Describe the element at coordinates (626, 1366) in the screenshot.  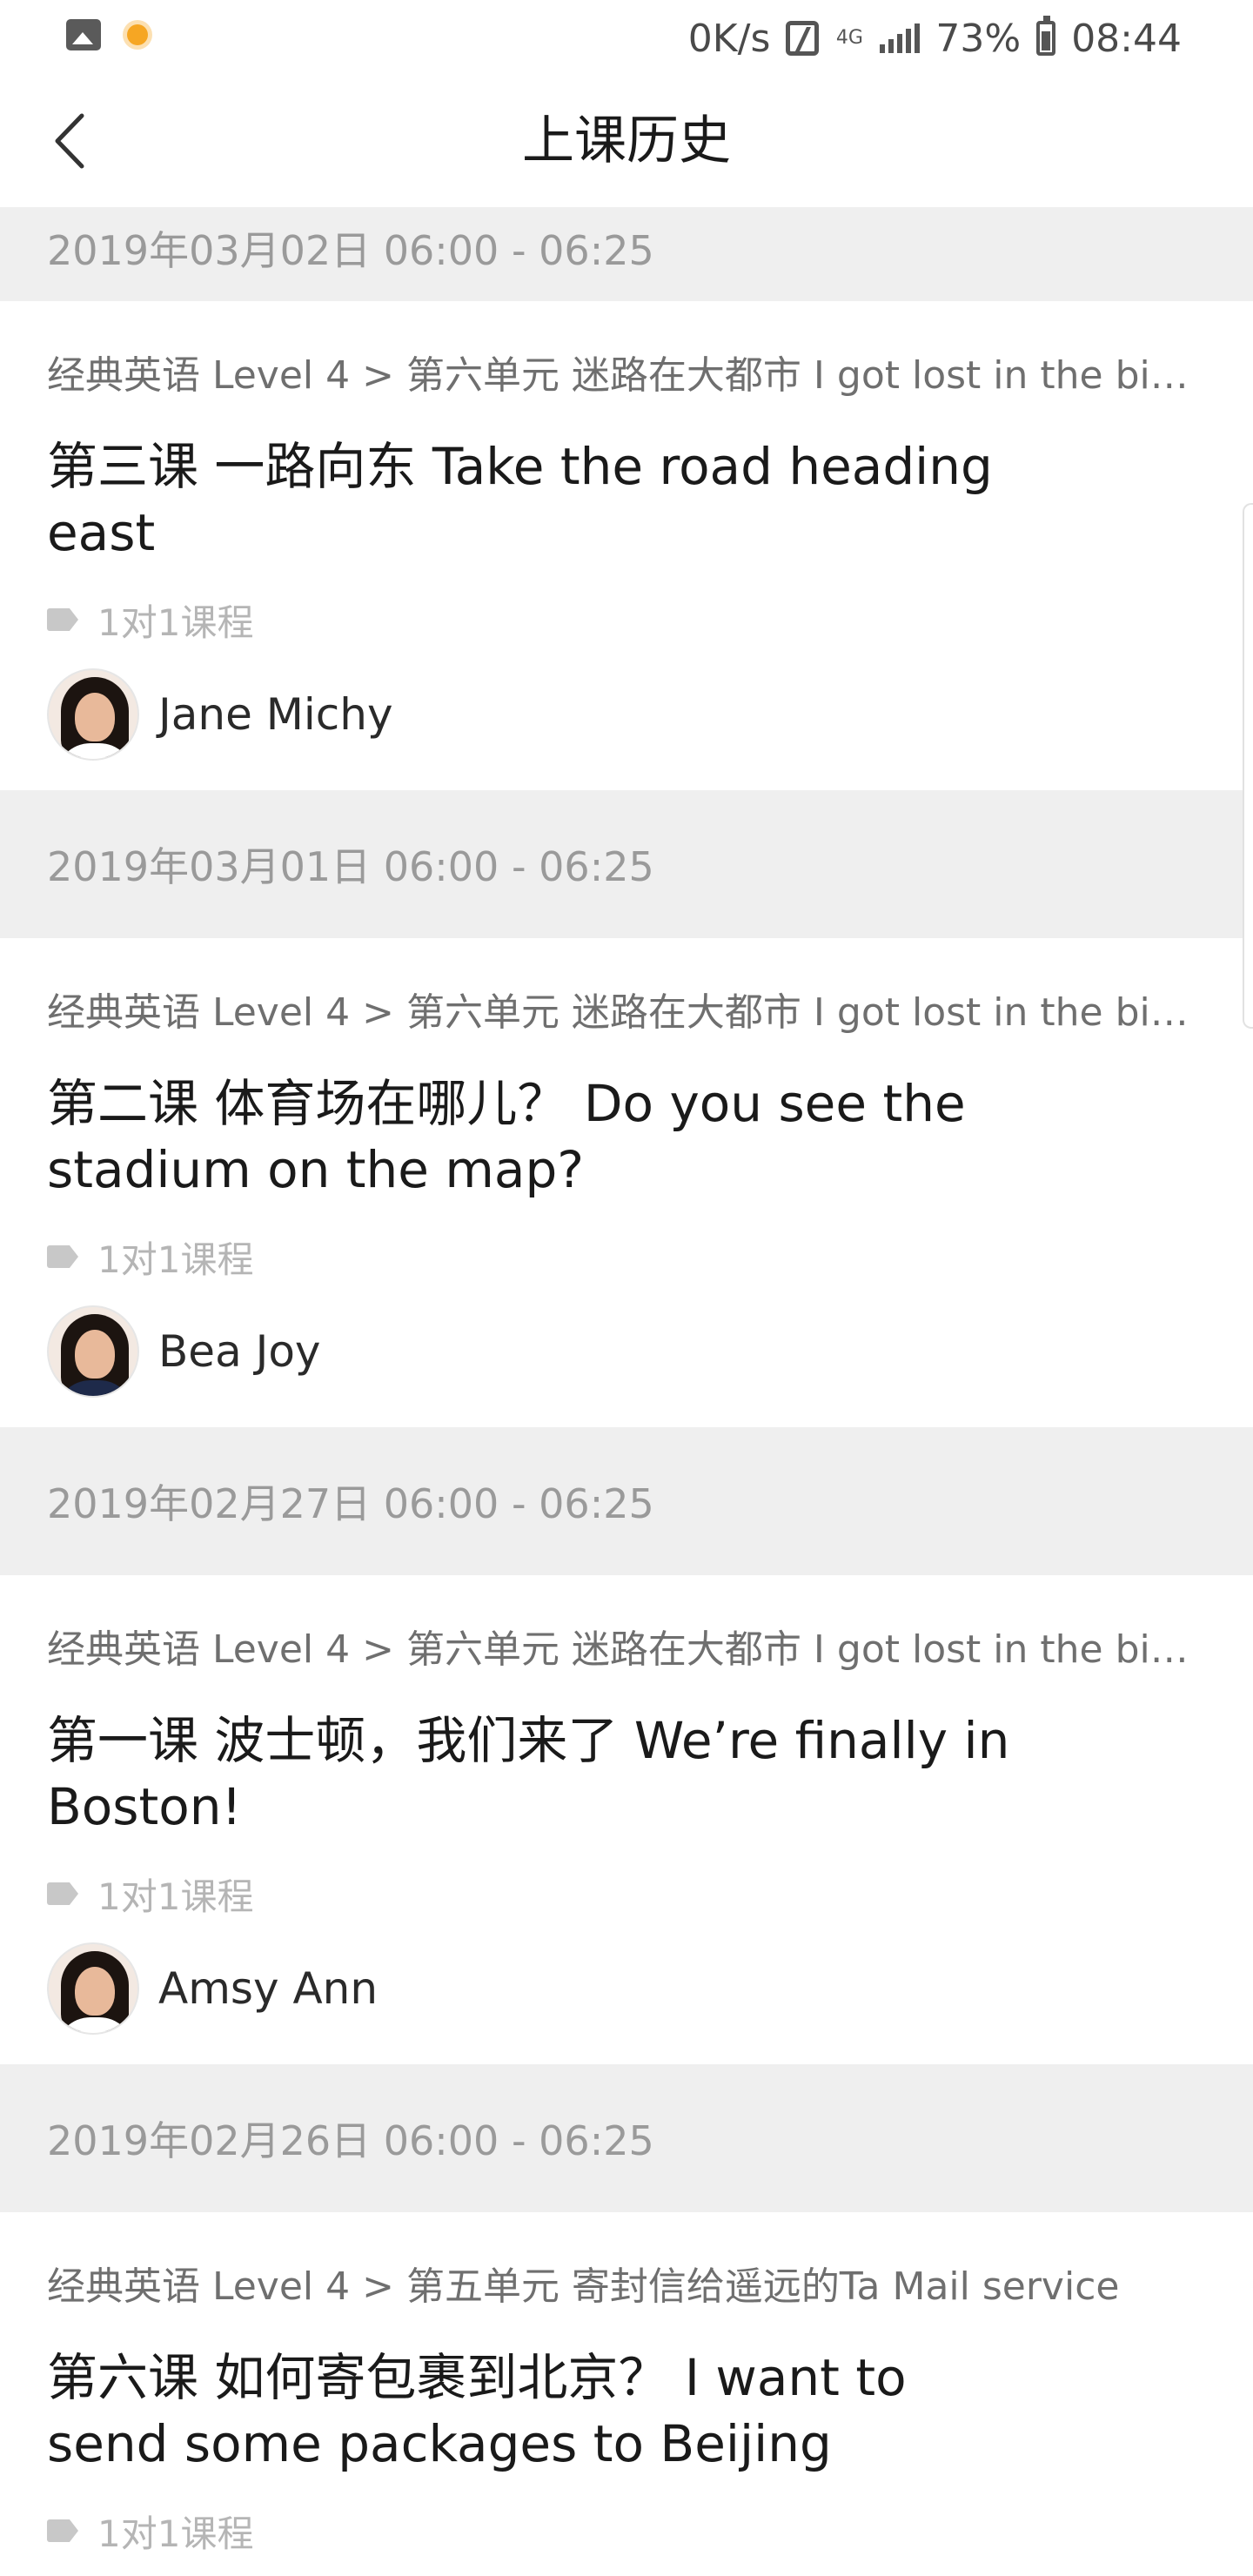
I see `teacher-row: Bea Joy` at that location.